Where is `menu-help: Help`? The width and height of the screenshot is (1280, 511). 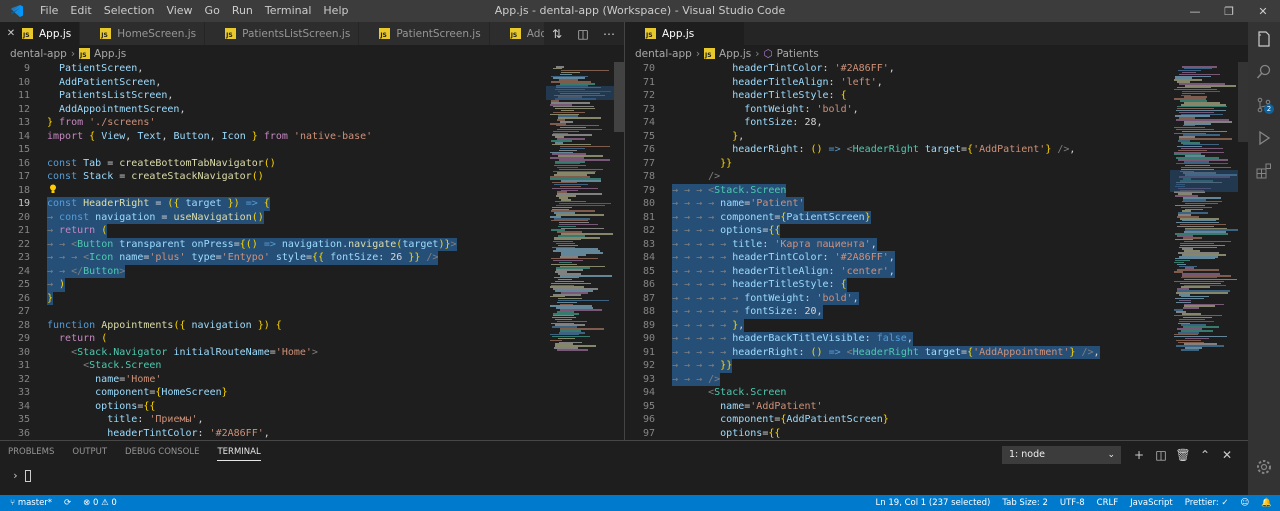 menu-help: Help is located at coordinates (335, 11).